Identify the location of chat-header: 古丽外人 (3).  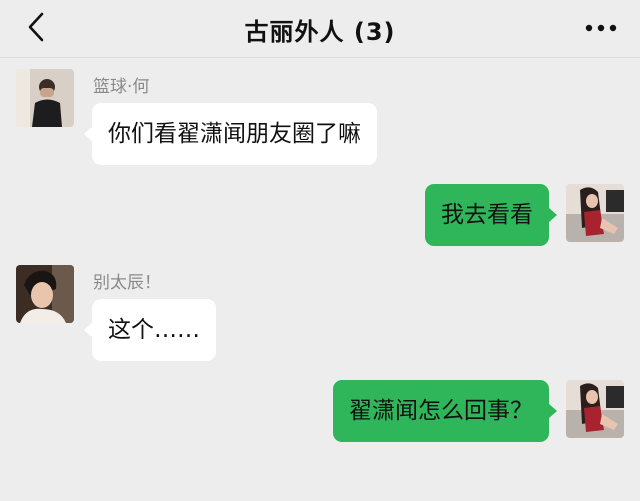
(320, 29).